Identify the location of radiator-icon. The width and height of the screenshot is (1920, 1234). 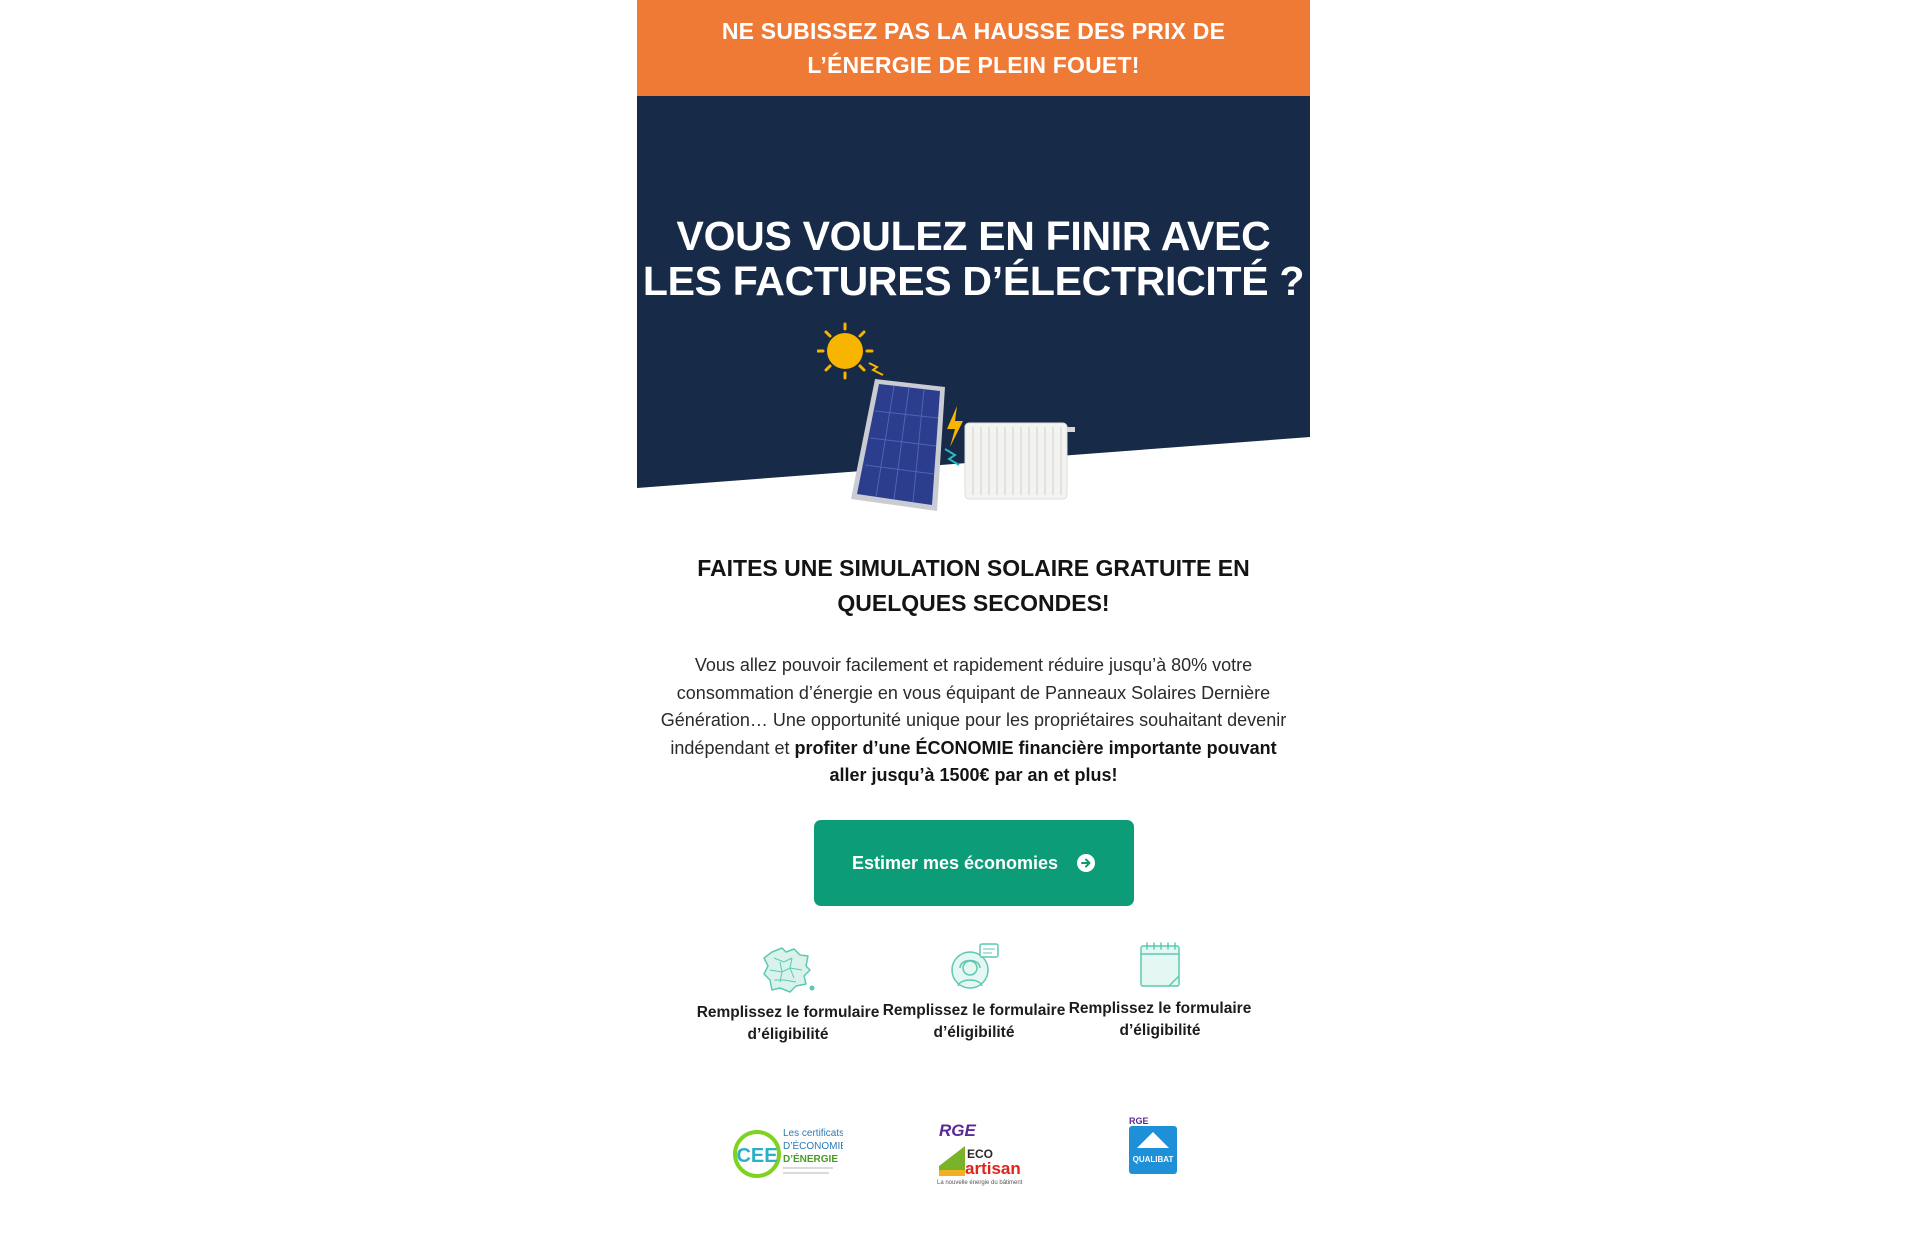
(1019, 461).